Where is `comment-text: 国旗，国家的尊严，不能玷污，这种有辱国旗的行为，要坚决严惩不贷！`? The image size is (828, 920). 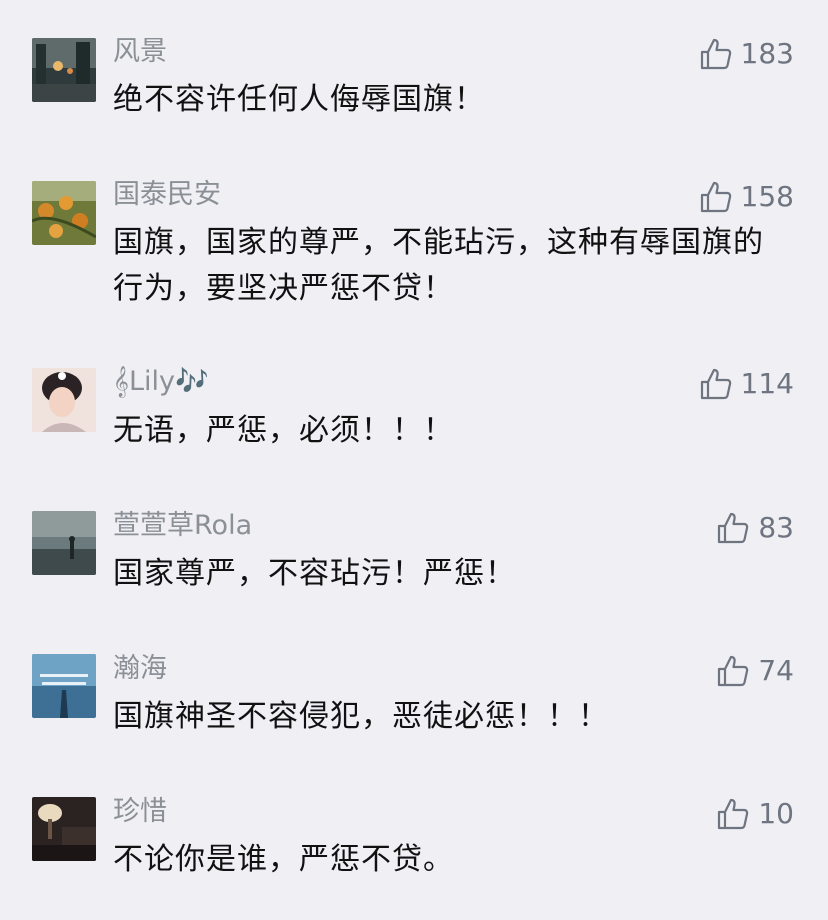 comment-text: 国旗，国家的尊严，不能玷污，这种有辱国旗的行为，要坚决严惩不贷！ is located at coordinates (438, 265).